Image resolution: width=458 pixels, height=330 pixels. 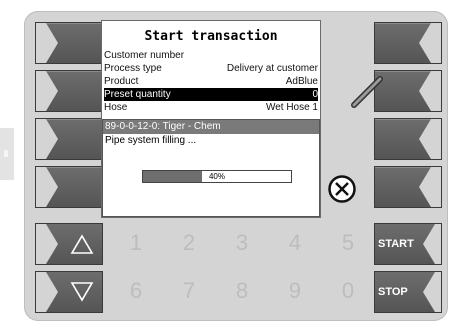 I want to click on digit-5-key: 5, so click(x=348, y=243).